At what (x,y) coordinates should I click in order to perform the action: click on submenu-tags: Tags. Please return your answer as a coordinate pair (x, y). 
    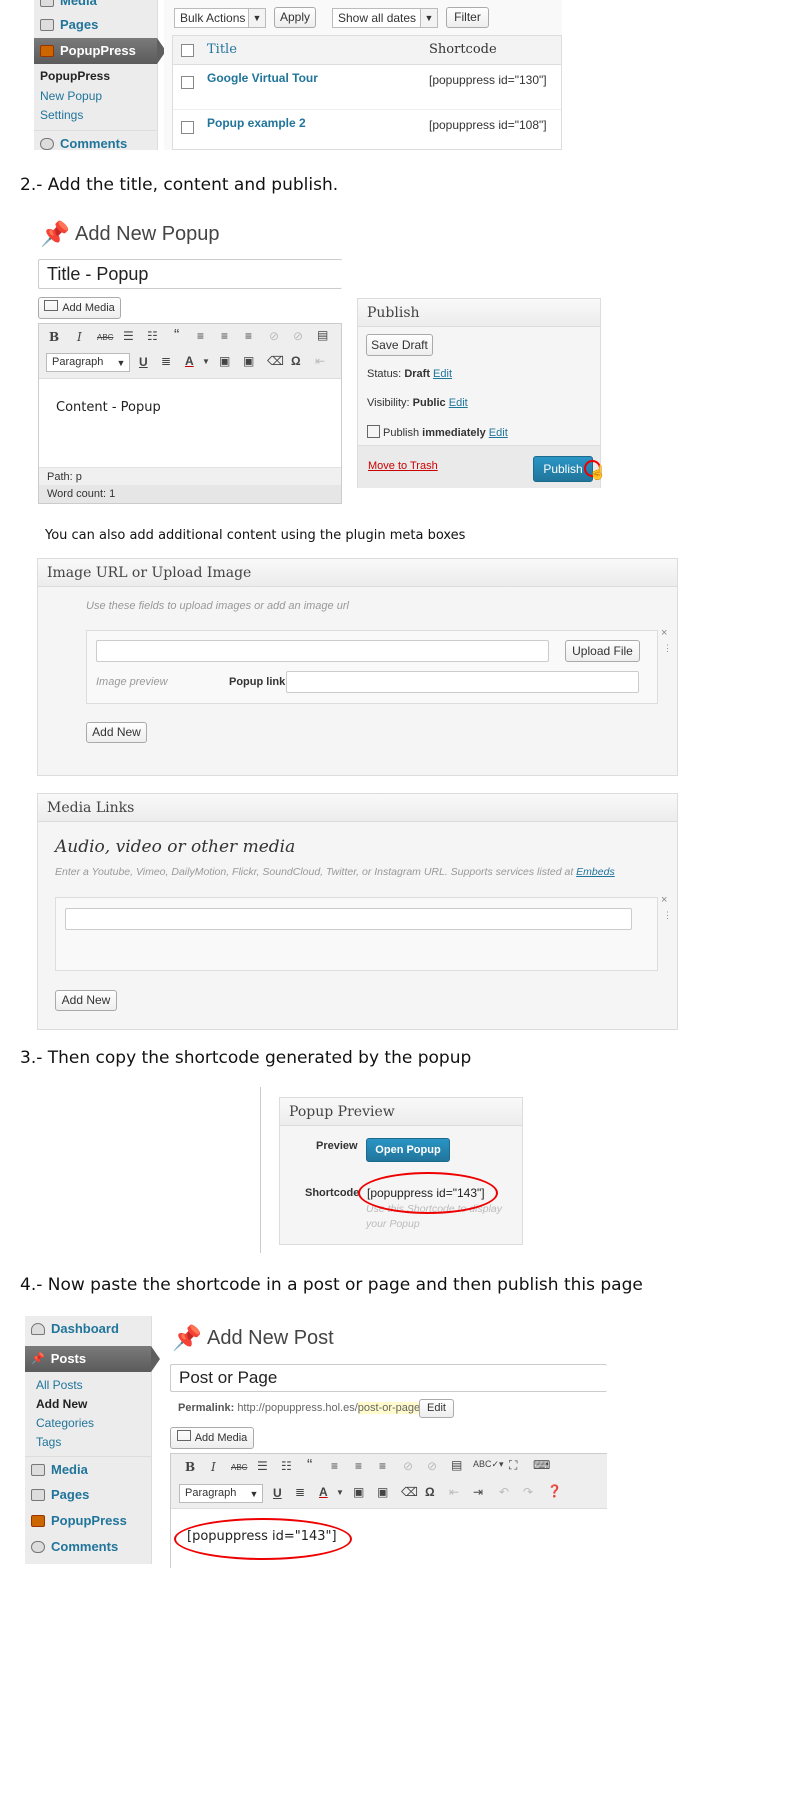
    Looking at the image, I should click on (48, 1442).